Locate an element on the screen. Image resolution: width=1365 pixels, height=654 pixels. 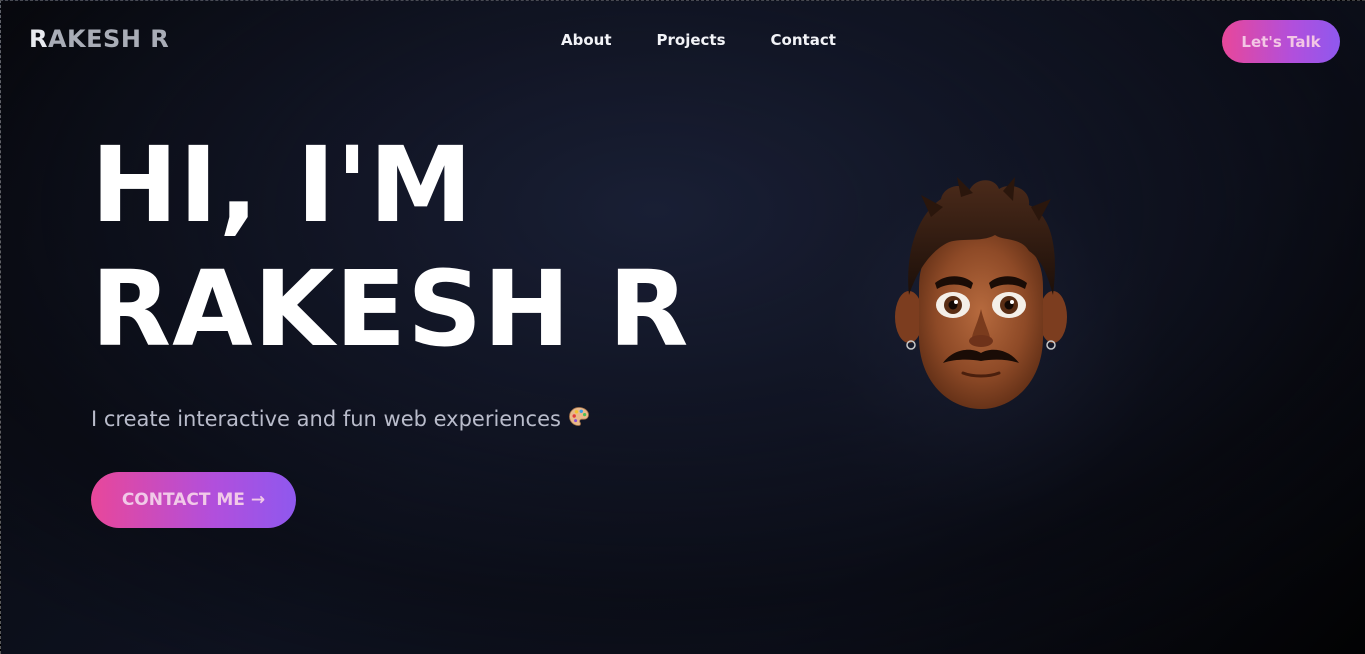
lets-talk-button: Let's Talk is located at coordinates (1281, 41).